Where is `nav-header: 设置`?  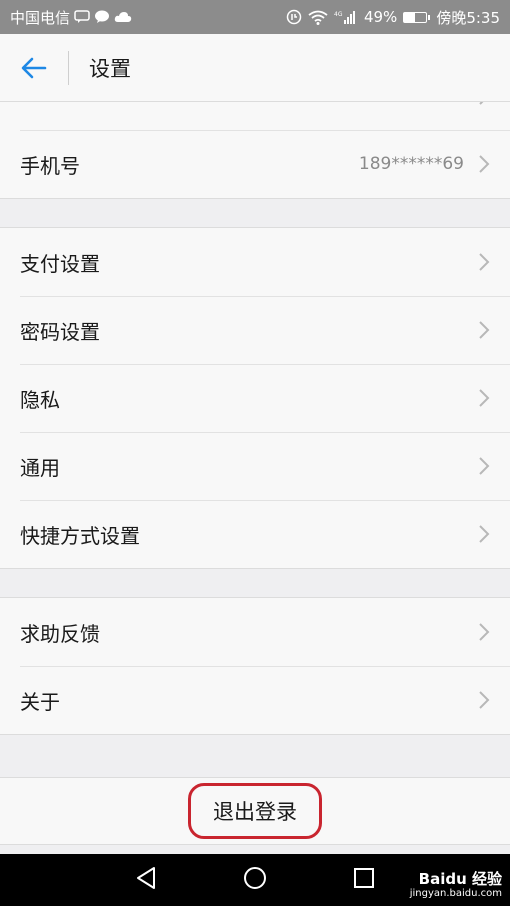
nav-header: 设置 is located at coordinates (255, 68).